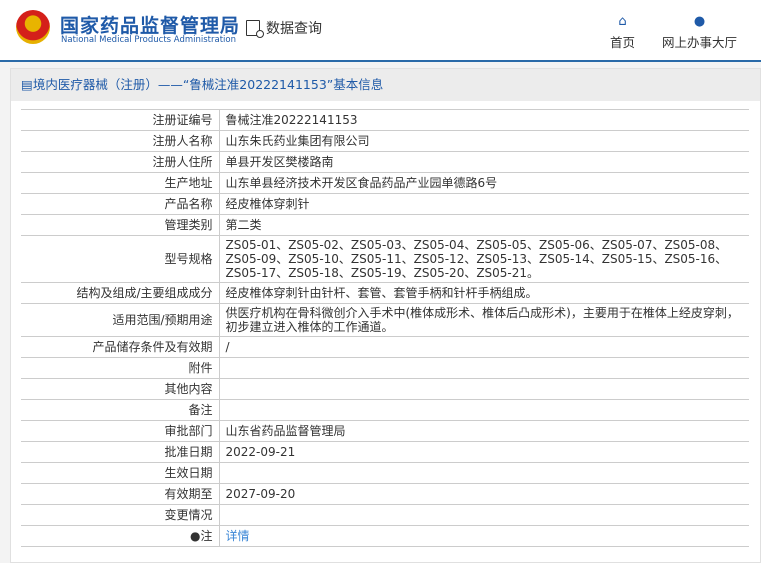  I want to click on table-row: 注册人住所 单县开发区樊楼路南, so click(385, 162).